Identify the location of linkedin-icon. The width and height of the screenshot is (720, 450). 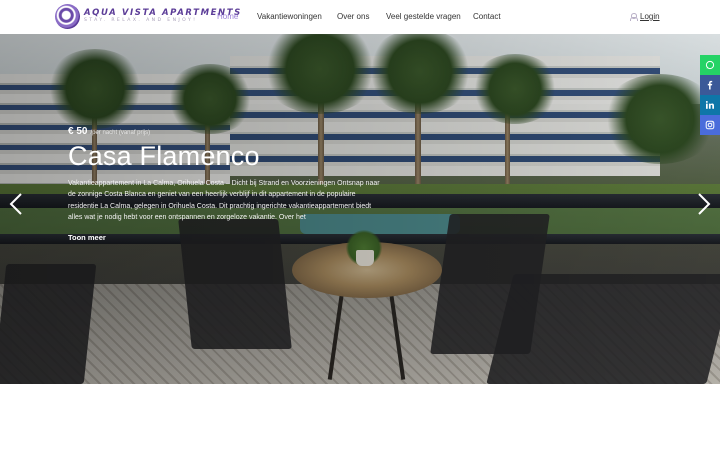
(709, 104).